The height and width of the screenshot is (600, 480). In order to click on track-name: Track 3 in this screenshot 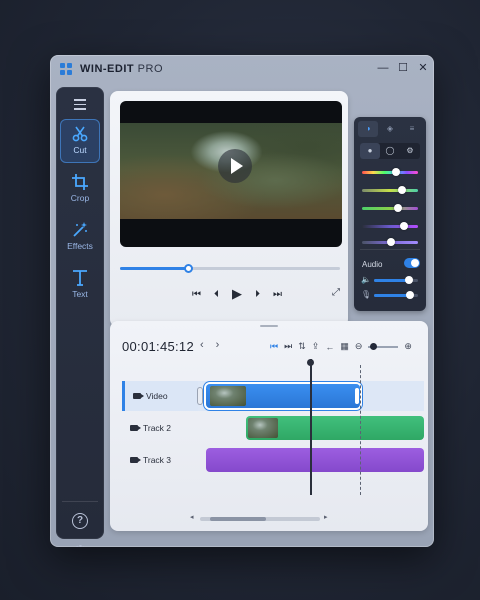, I will do `click(157, 460)`.